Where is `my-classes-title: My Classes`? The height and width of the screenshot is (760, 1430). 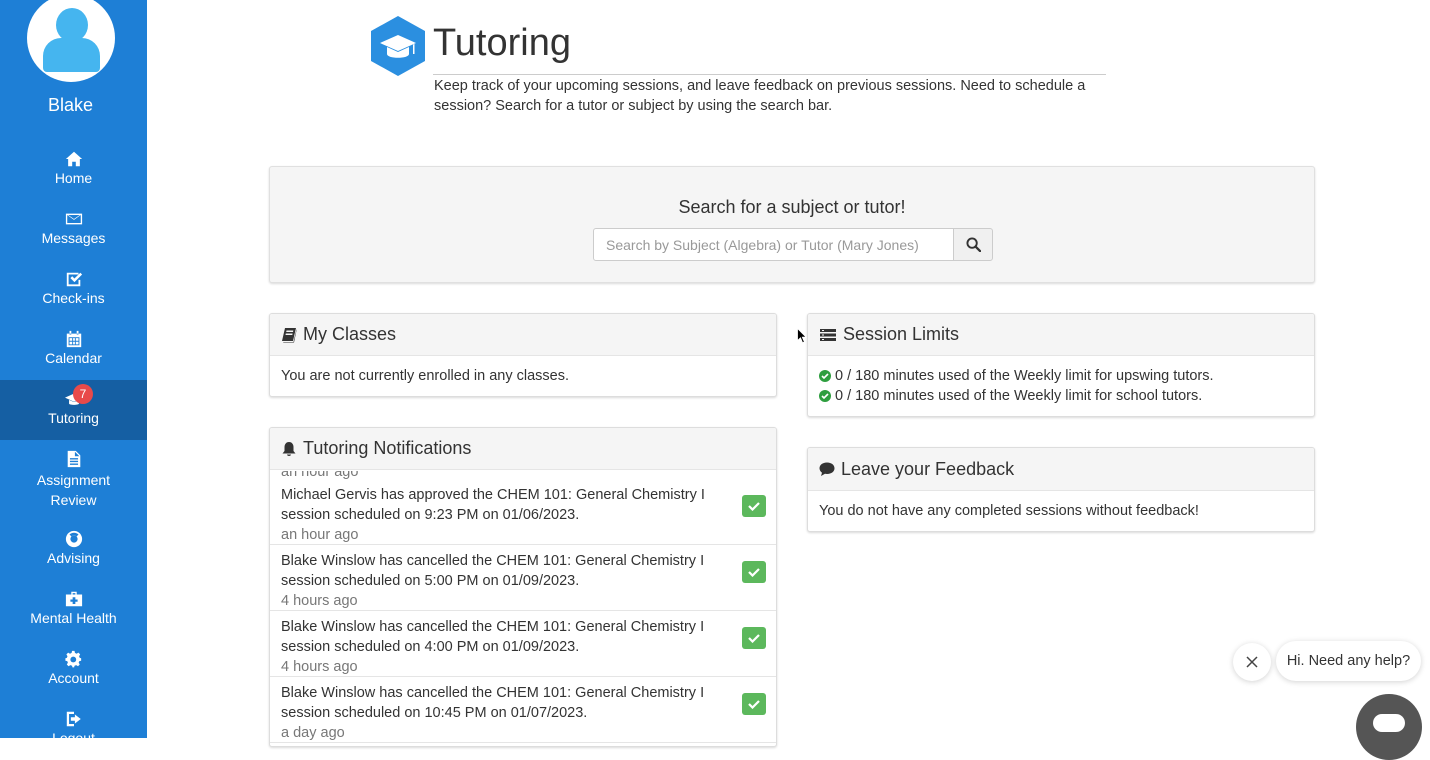 my-classes-title: My Classes is located at coordinates (350, 334).